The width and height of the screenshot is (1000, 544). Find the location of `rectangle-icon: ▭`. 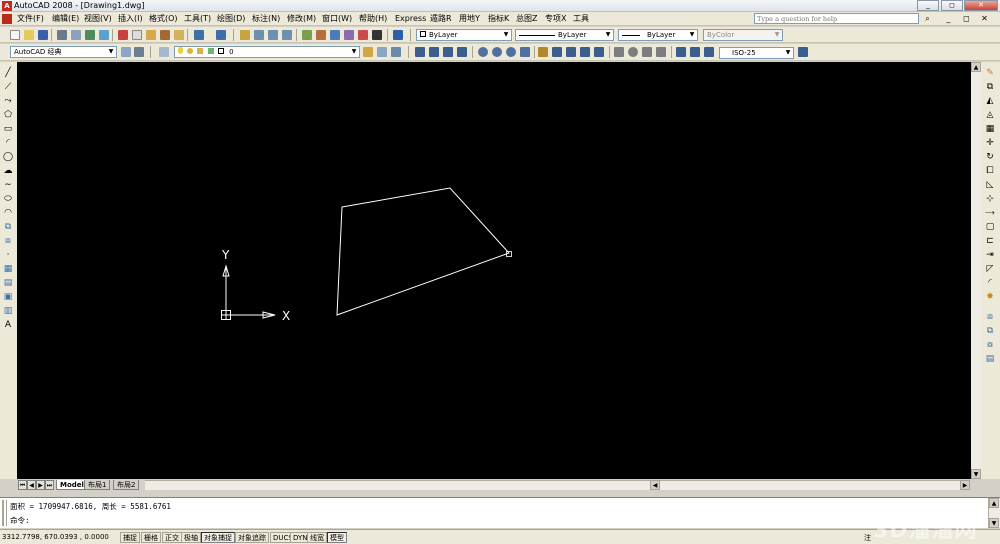

rectangle-icon: ▭ is located at coordinates (8, 129).